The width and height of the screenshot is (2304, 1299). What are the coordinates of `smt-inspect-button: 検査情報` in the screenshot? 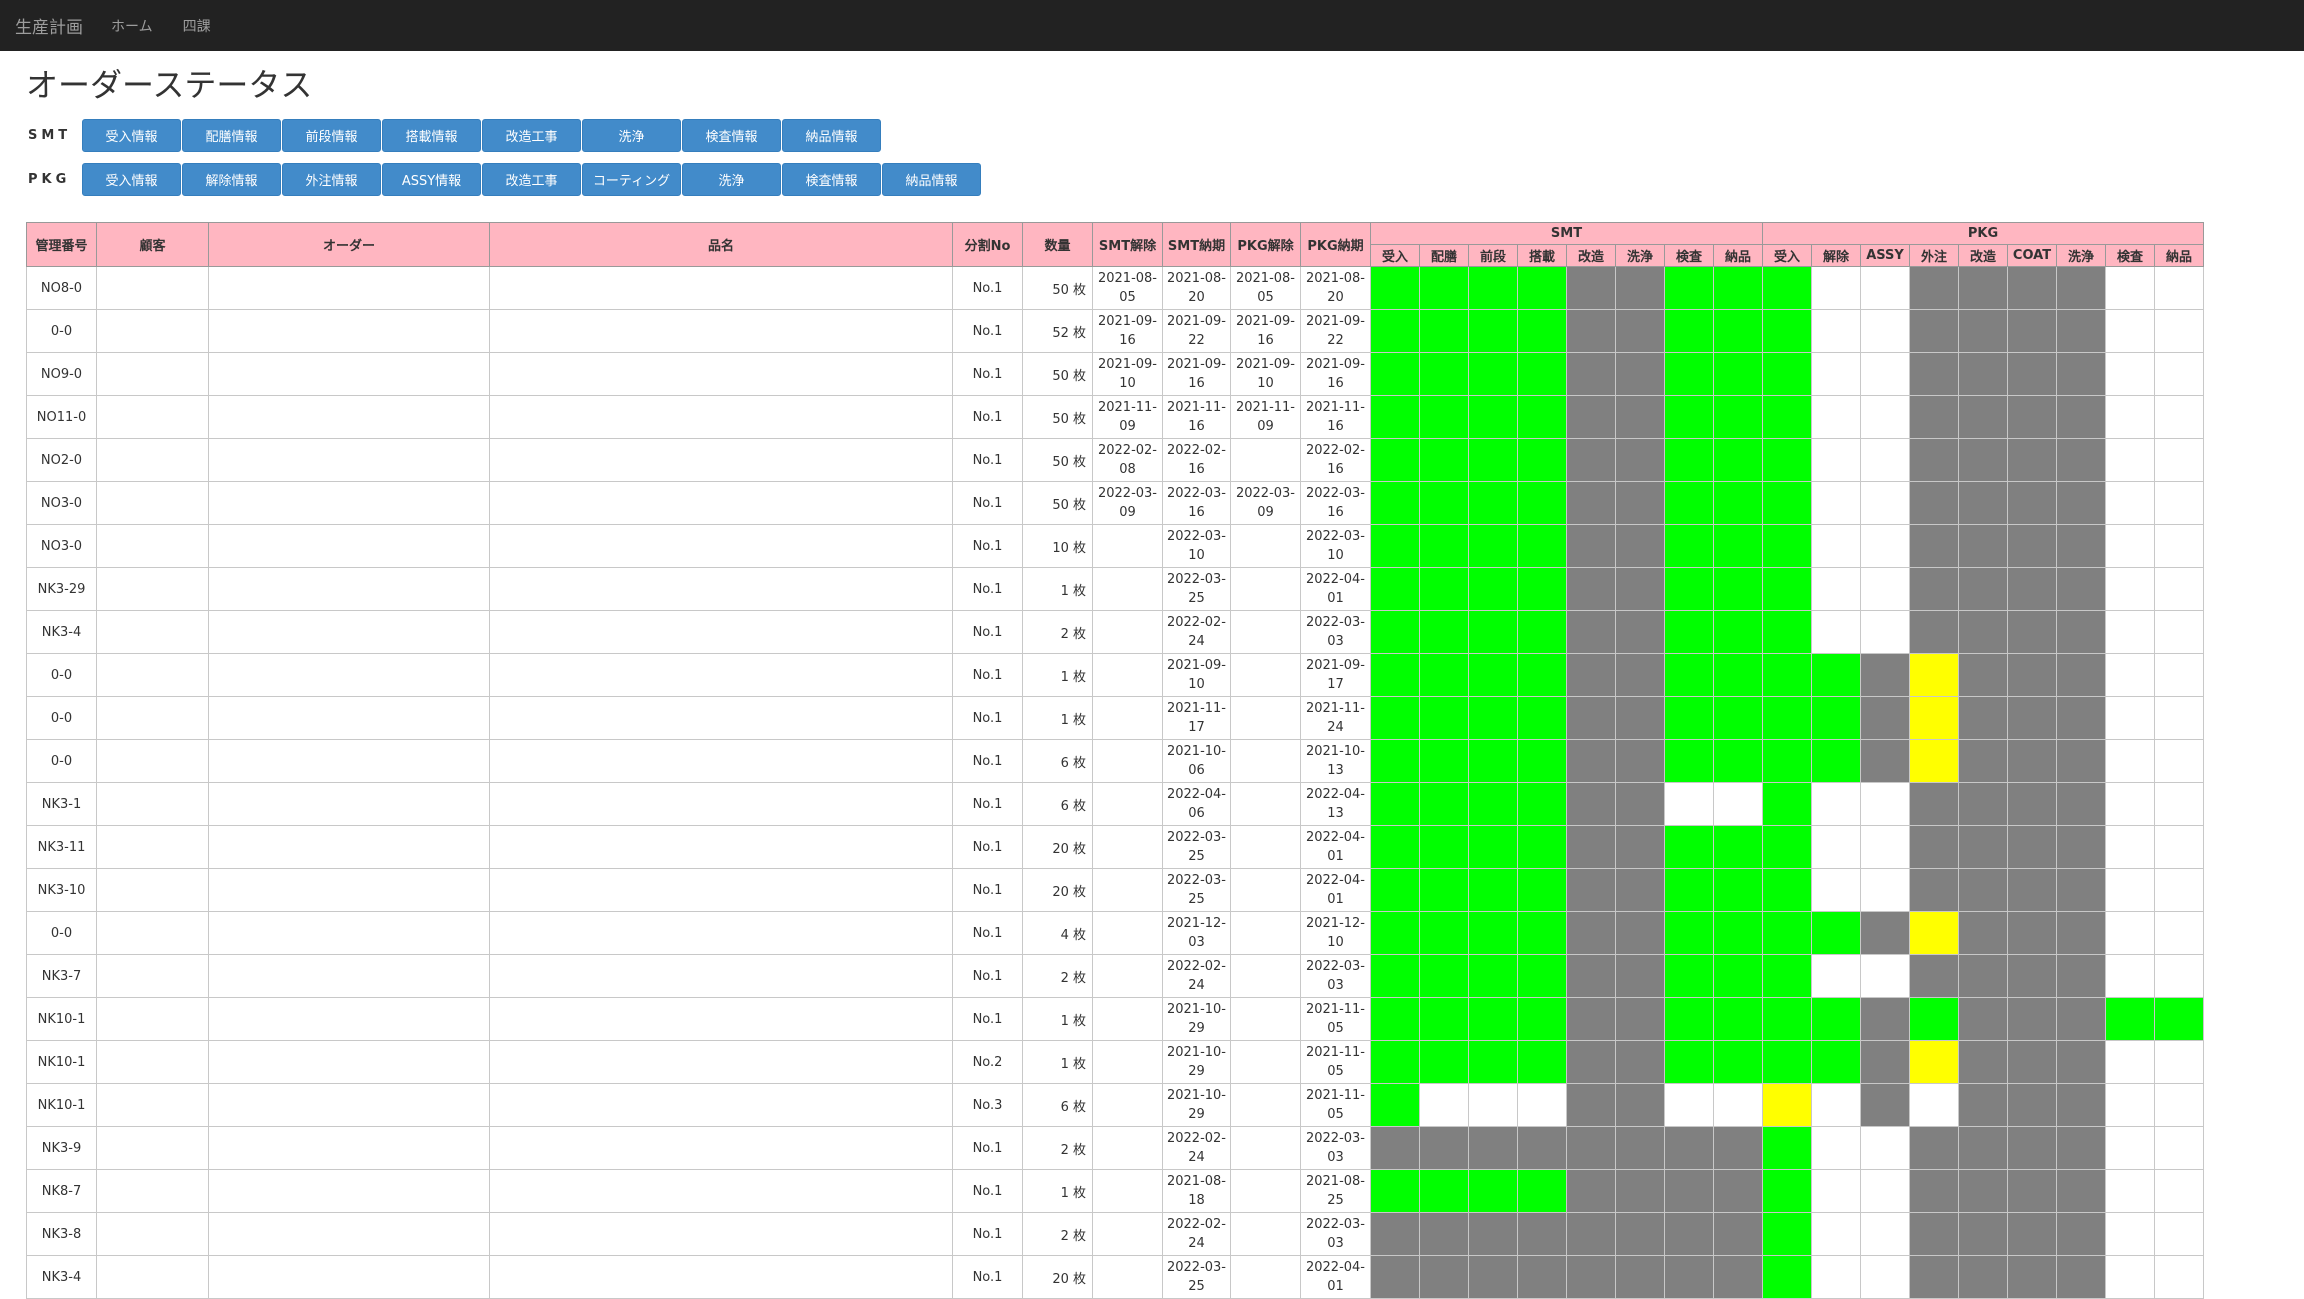 It's located at (731, 135).